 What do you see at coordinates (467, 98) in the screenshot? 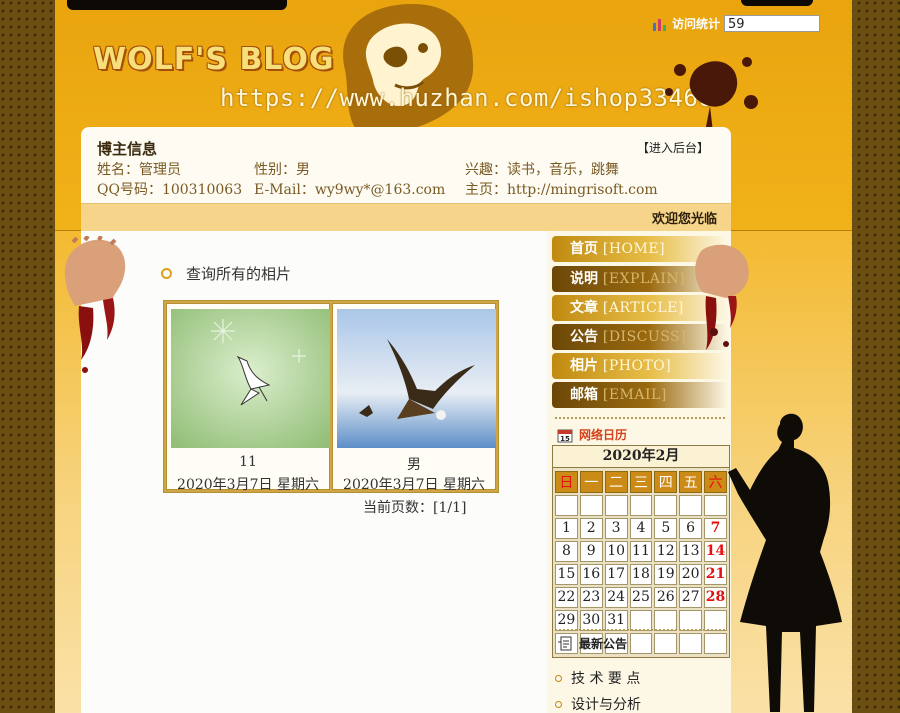
I see `url-watermark: https://www.huzhan.com/ishop33466` at bounding box center [467, 98].